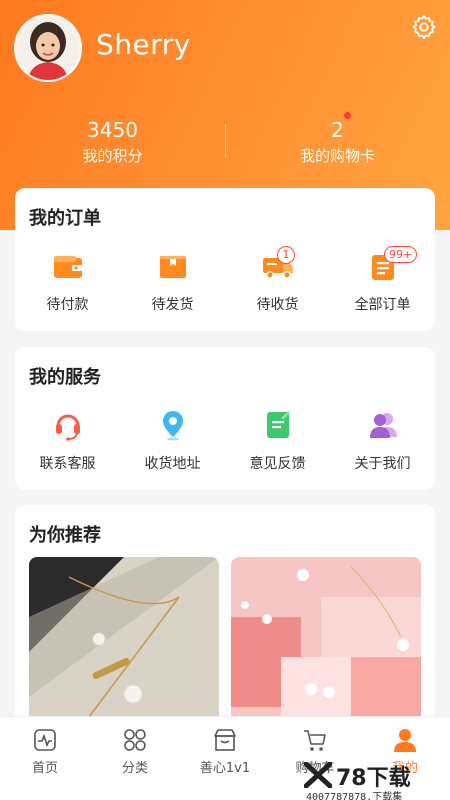 This screenshot has height=800, width=450. I want to click on service-feedback: 意见反馈, so click(277, 441).